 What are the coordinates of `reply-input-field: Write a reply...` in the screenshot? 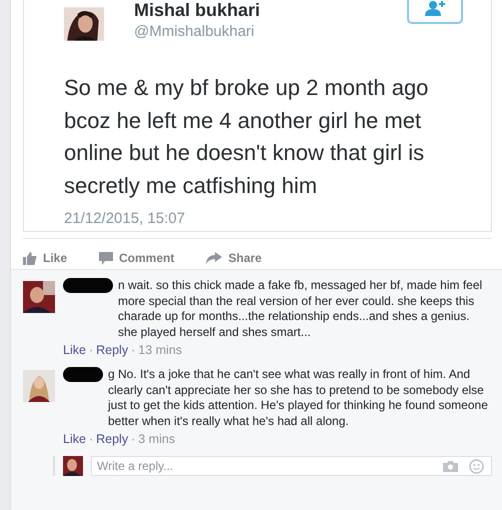 It's located at (291, 466).